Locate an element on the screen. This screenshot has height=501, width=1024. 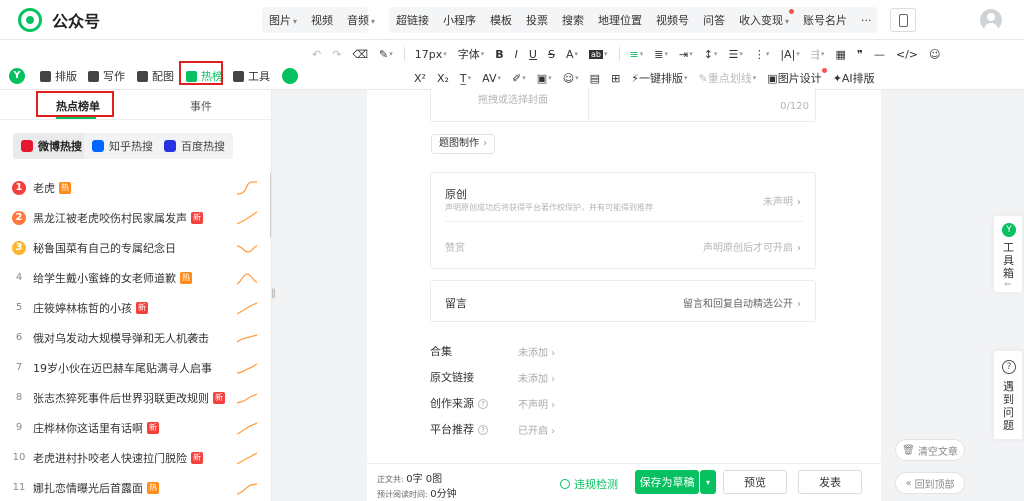
hot-list-item: 7 19岁小伙在迈巴赫车尾贴满寻人启事 is located at coordinates (137, 368).